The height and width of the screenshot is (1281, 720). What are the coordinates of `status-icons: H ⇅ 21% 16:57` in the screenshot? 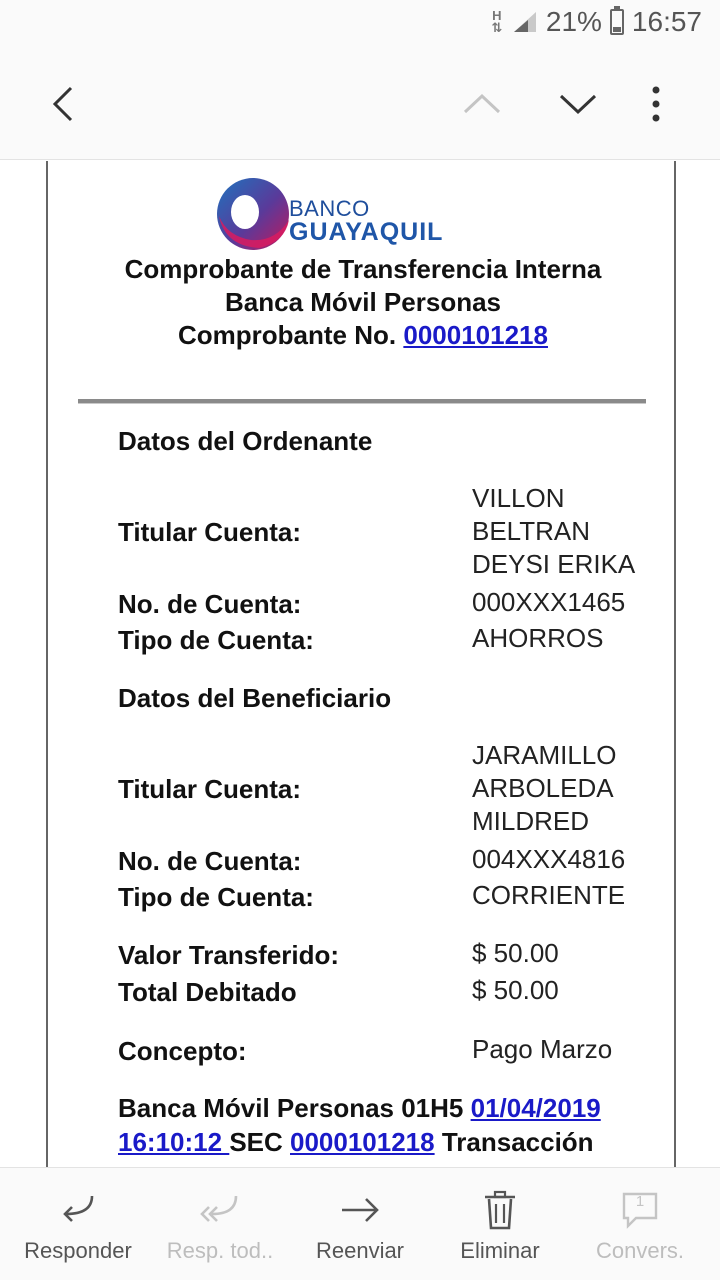 It's located at (596, 22).